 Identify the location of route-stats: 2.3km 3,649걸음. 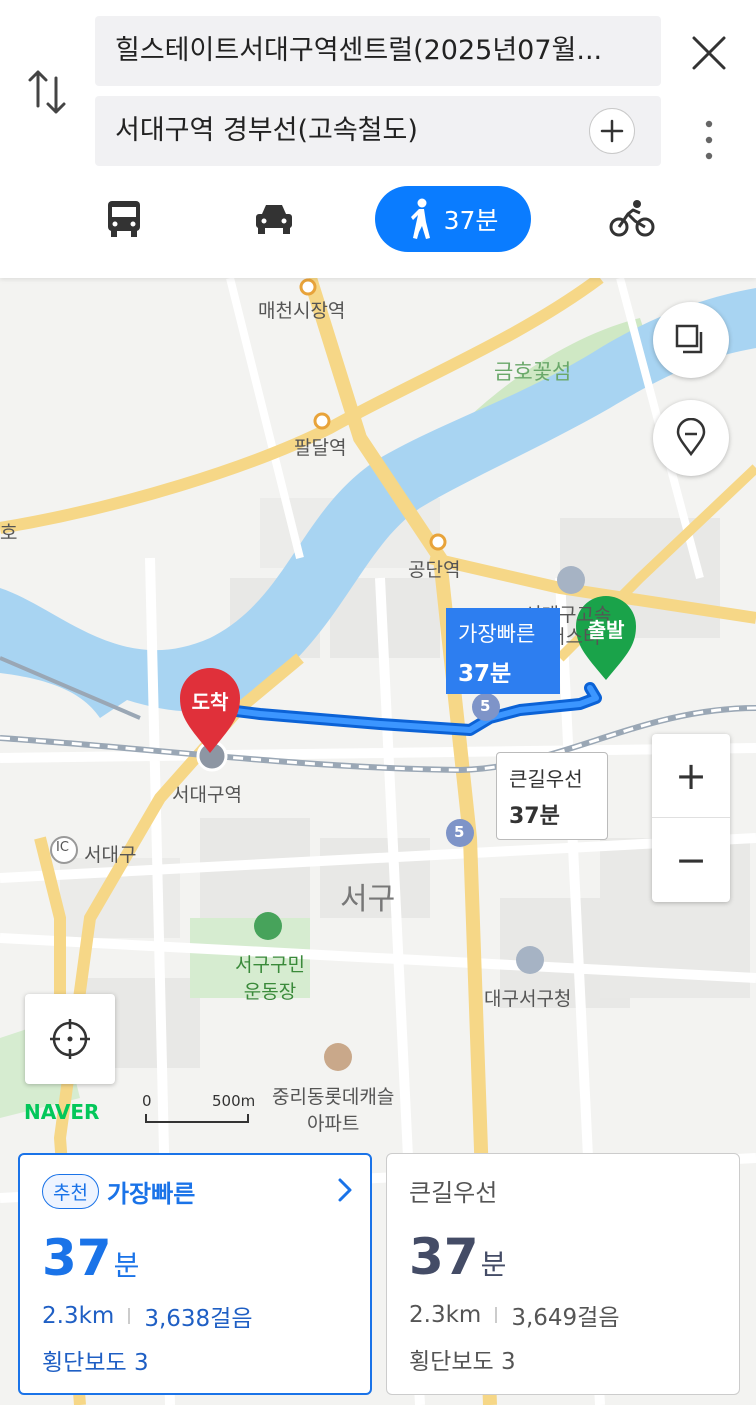
(563, 1315).